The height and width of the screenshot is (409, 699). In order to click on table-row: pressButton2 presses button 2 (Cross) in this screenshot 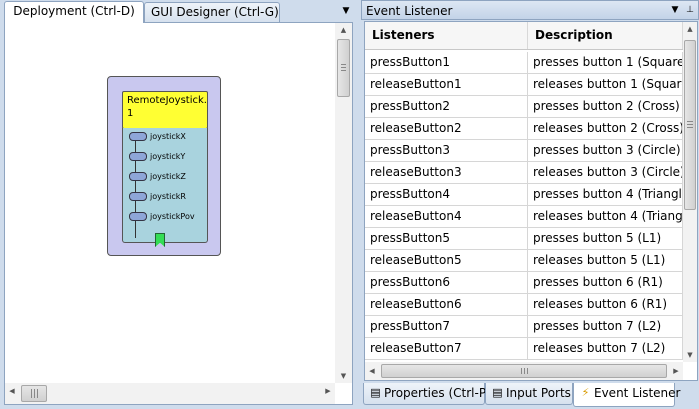, I will do `click(524, 107)`.